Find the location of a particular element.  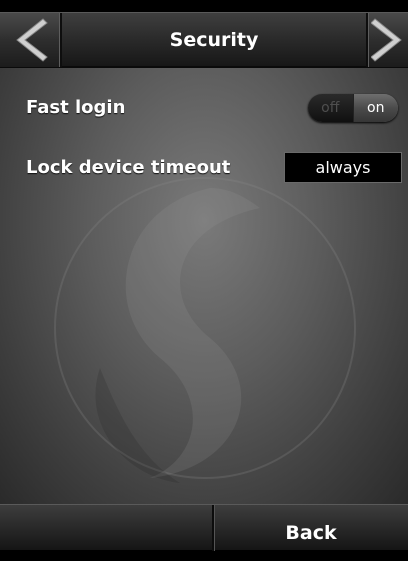

setting-row-lock-timeout: Lock device timeout always is located at coordinates (204, 168).